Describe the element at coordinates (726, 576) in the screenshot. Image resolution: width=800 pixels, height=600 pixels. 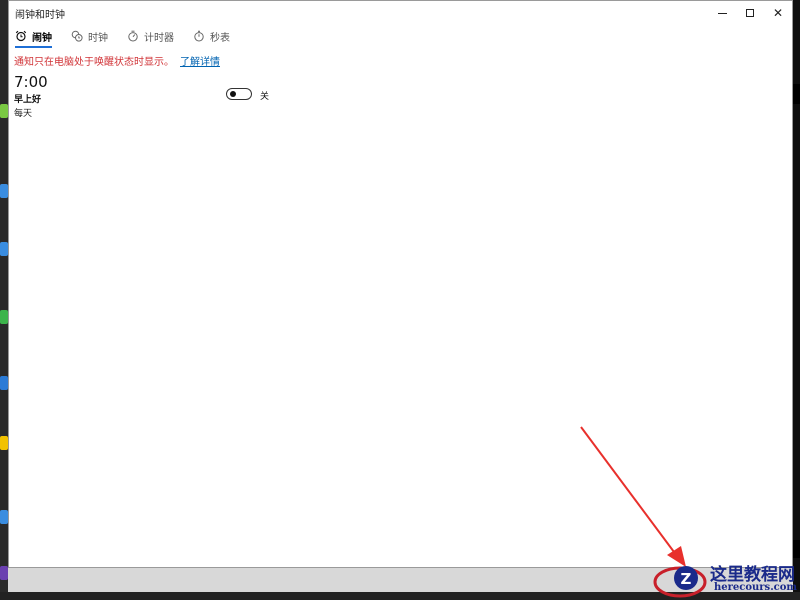
I see `watermark: Z 这里教程网 herecours.com` at that location.